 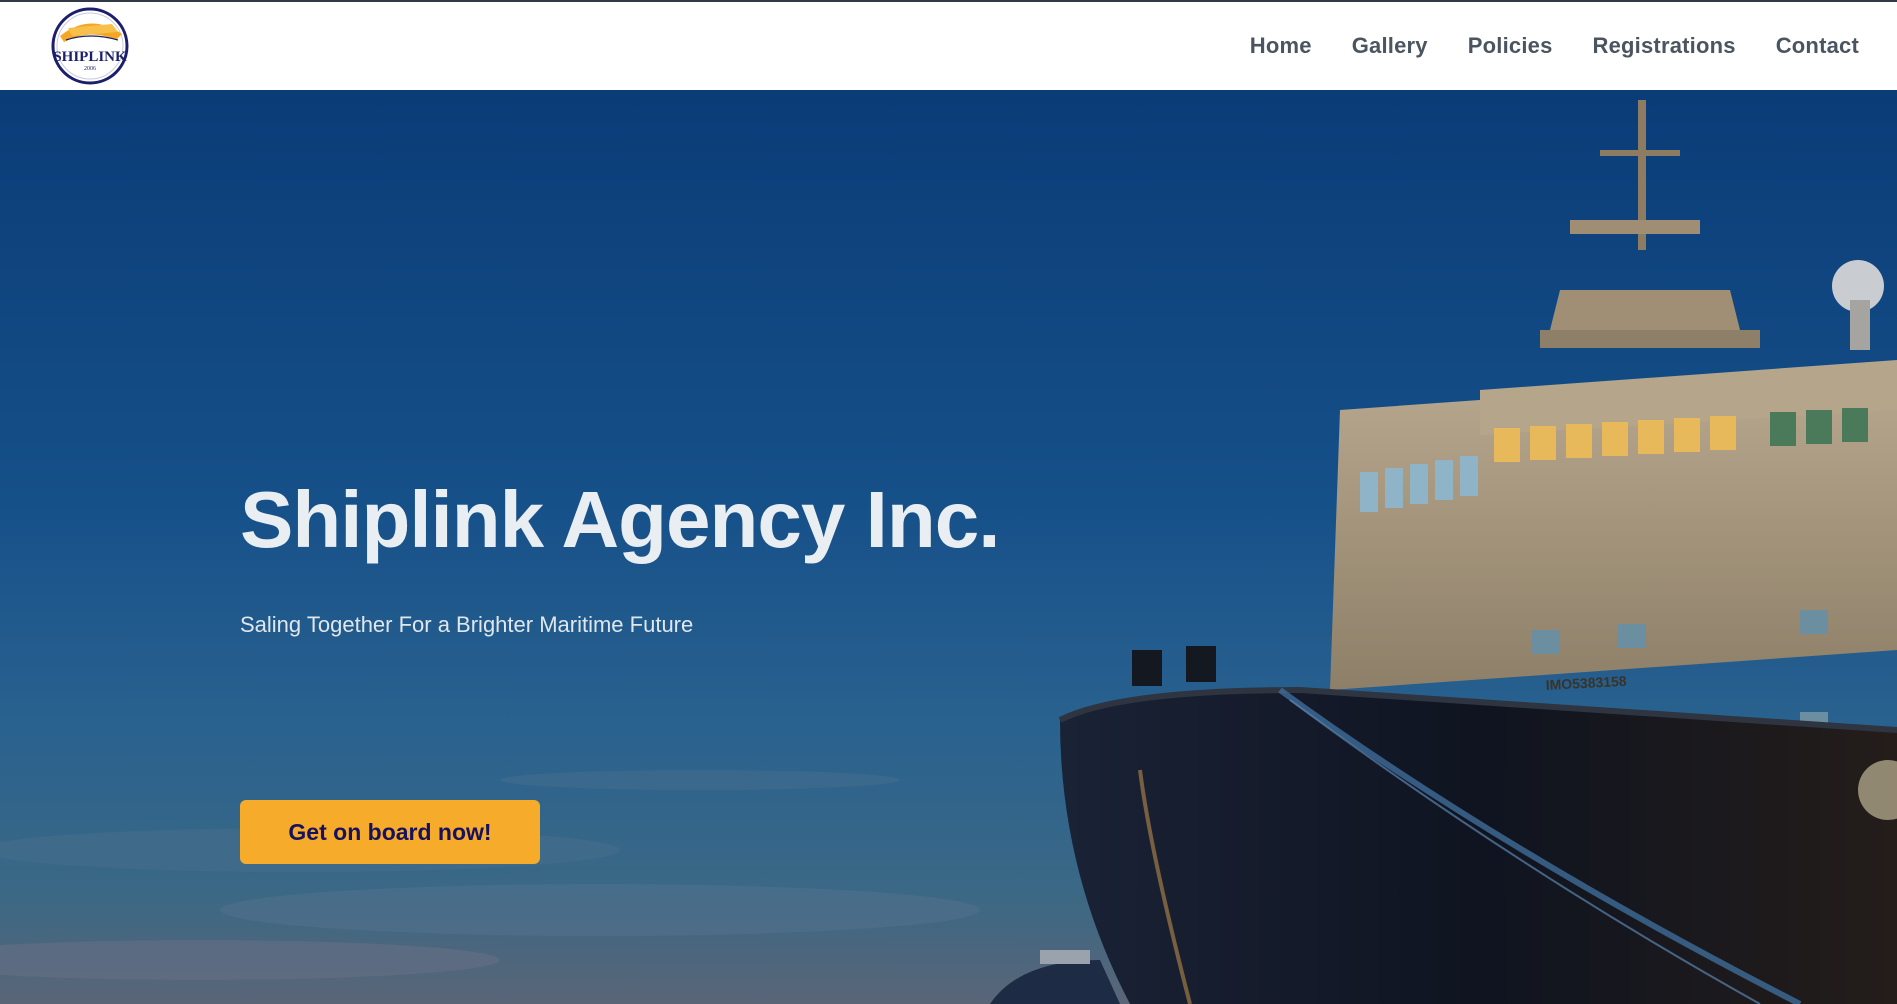 I want to click on nav-registrations: Registrations, so click(x=1664, y=46).